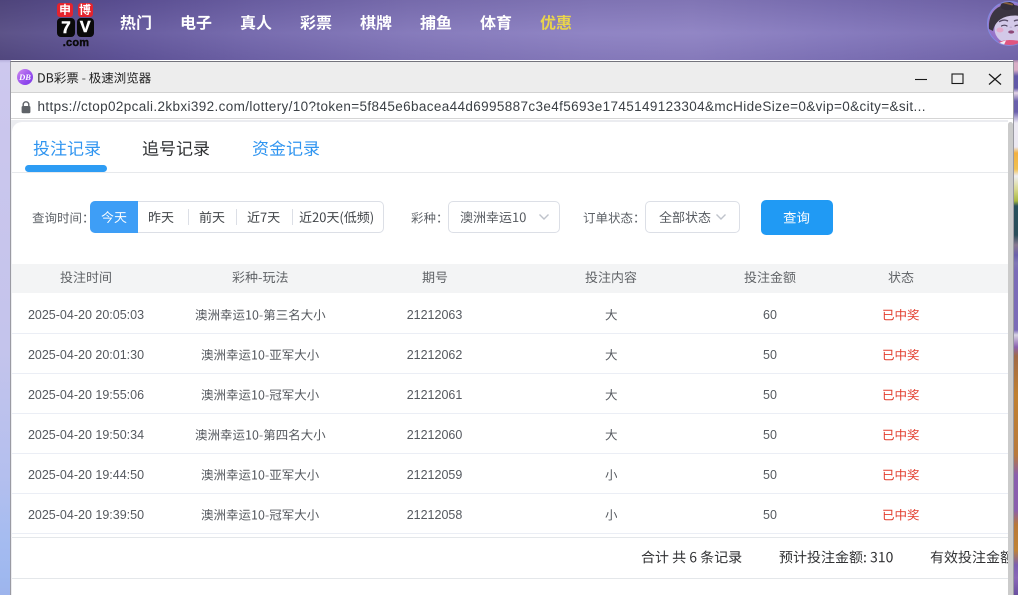 The height and width of the screenshot is (595, 1018). Describe the element at coordinates (24, 77) in the screenshot. I see `svg-text: DB` at that location.